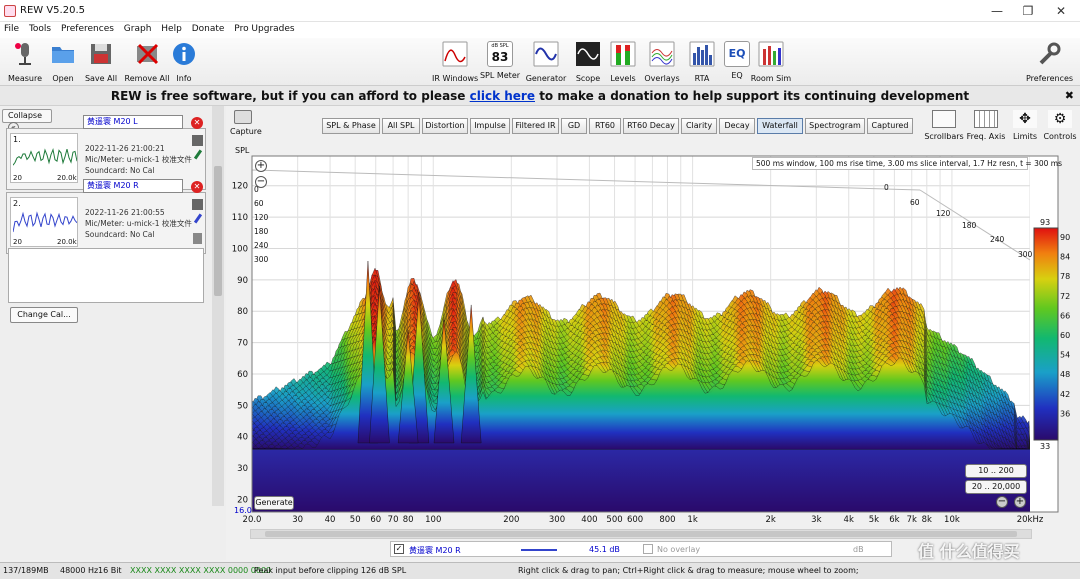  Describe the element at coordinates (1065, 394) in the screenshot. I see `colorbar-tick: 42` at that location.